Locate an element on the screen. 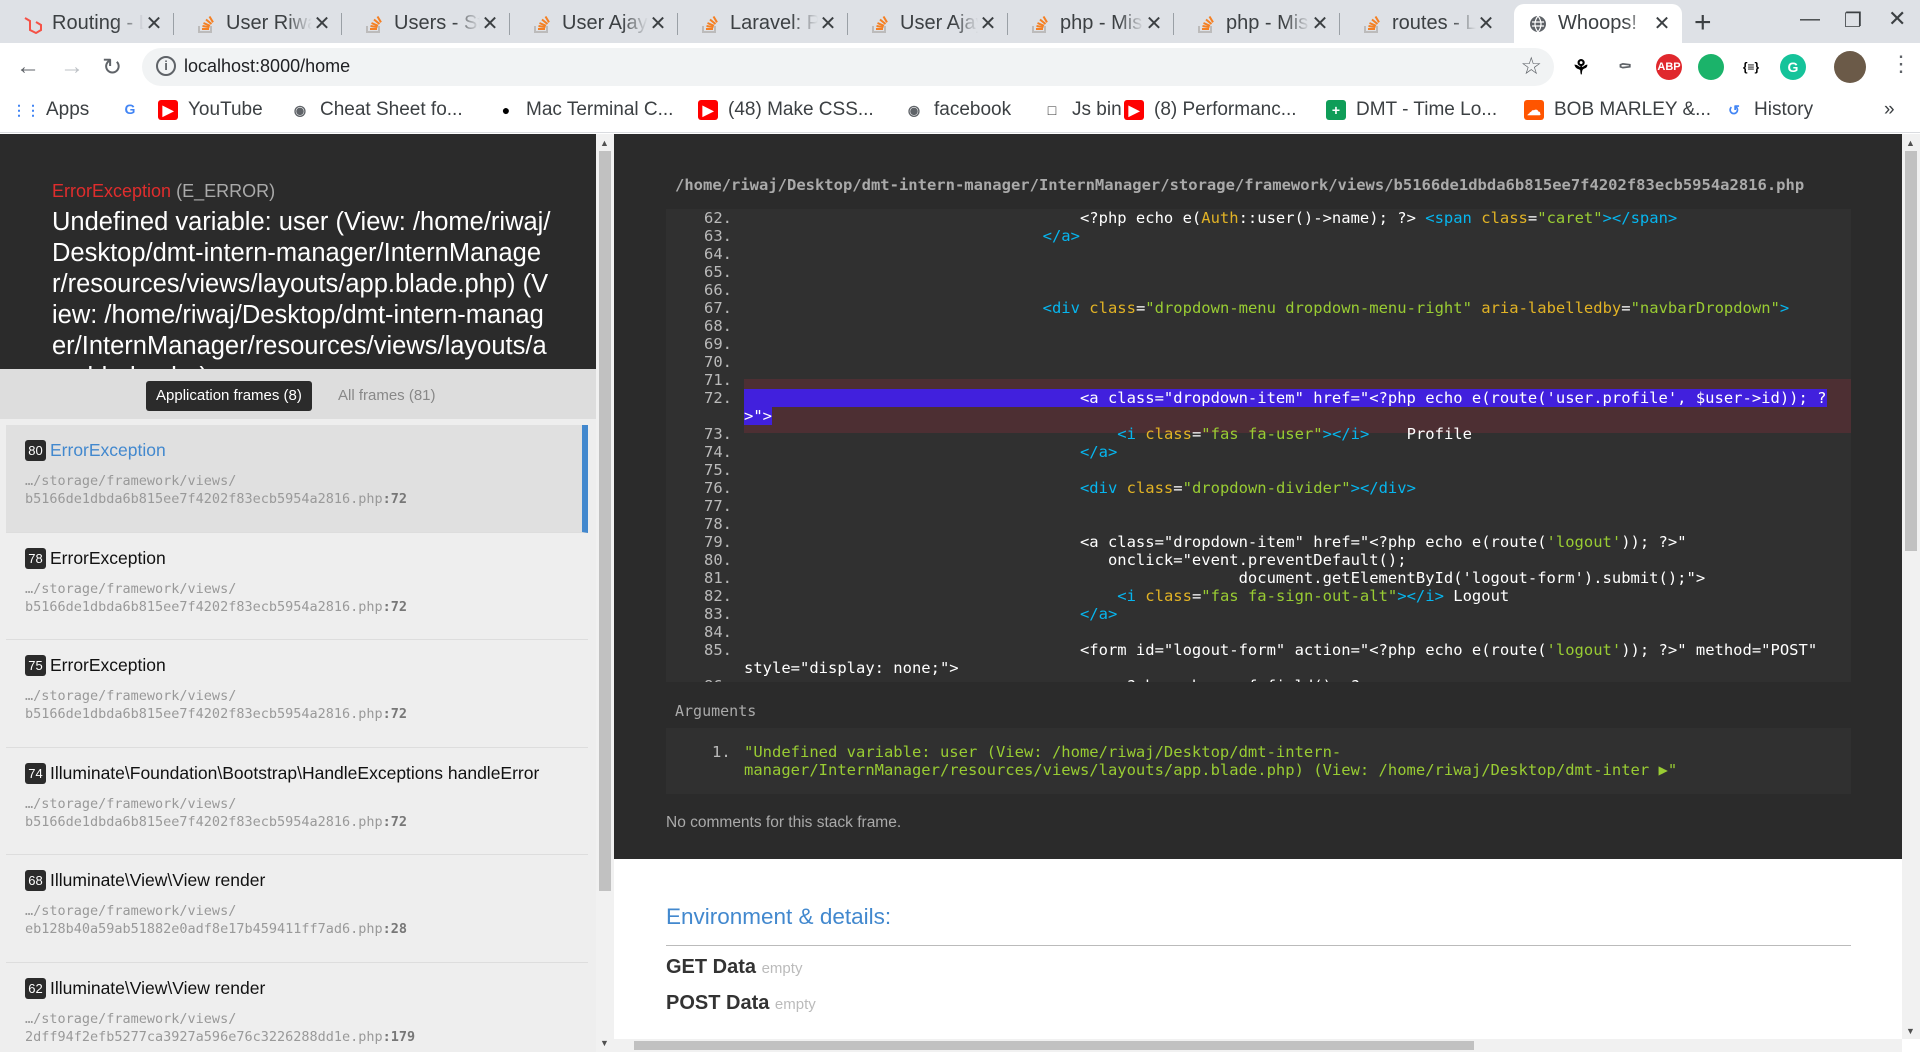 This screenshot has width=1920, height=1052. bookmark-star-icon: ☆ is located at coordinates (1531, 66).